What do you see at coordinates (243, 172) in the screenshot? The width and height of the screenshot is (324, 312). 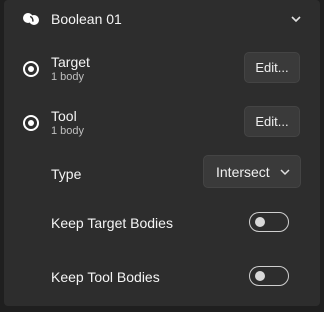 I see `type-selected-value: Intersect` at bounding box center [243, 172].